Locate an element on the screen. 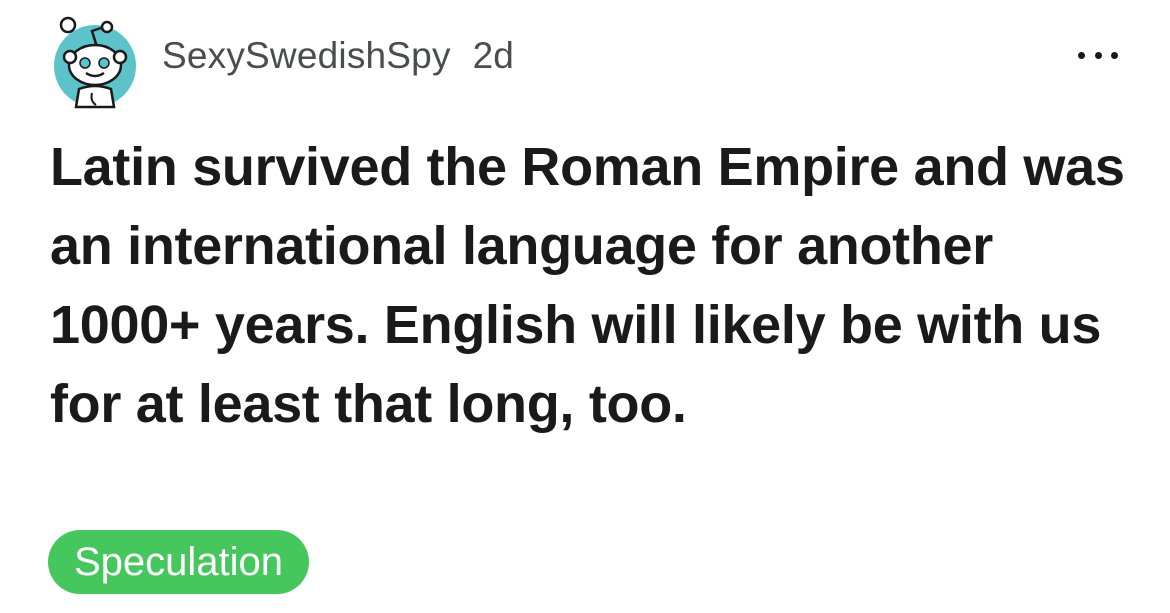 Image resolution: width=1170 pixels, height=613 pixels. more-options-icon is located at coordinates (1081, 55).